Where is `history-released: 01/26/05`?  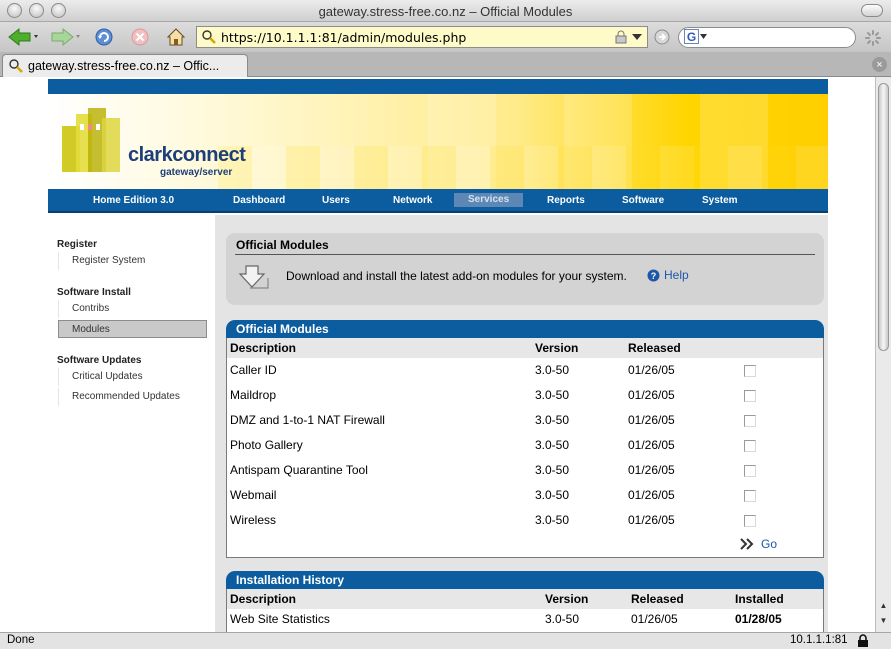
history-released: 01/26/05 is located at coordinates (654, 619).